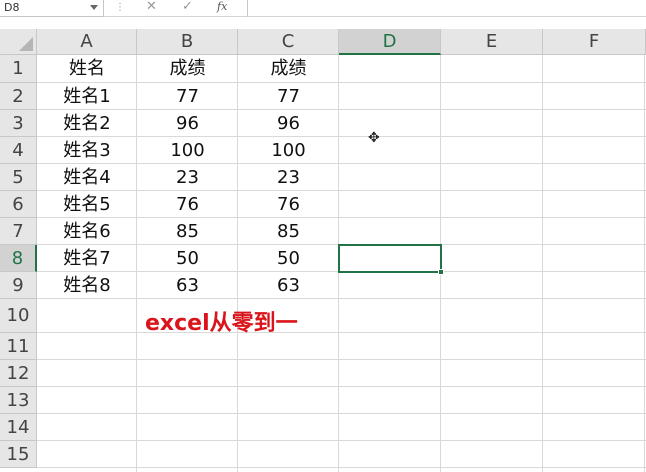 This screenshot has width=646, height=472. Describe the element at coordinates (18, 177) in the screenshot. I see `row-header-5: 5` at that location.